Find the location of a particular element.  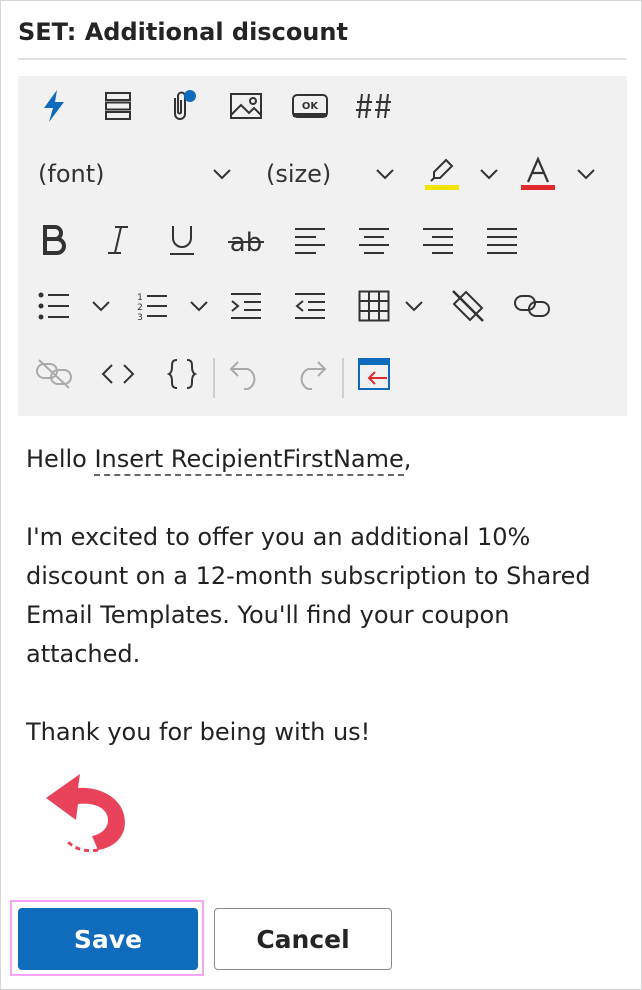

greeting-line: Hello Insert RecipientFirstName, is located at coordinates (321, 459).